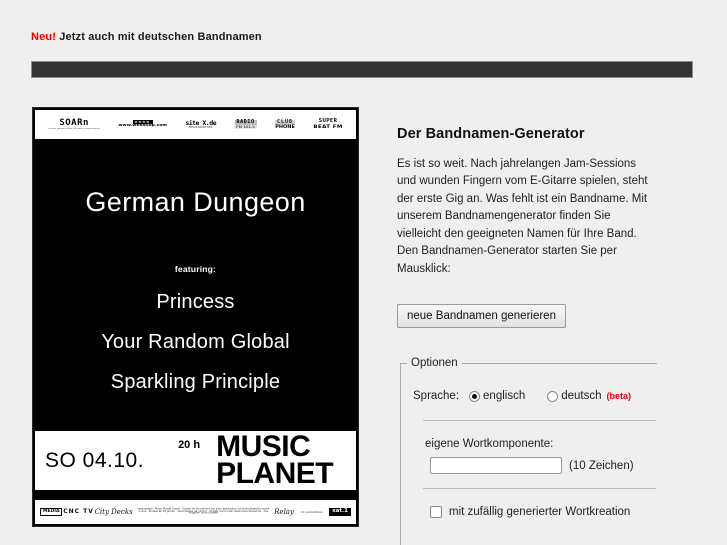 Image resolution: width=727 pixels, height=545 pixels. Describe the element at coordinates (95, 460) in the screenshot. I see `poster-date: SO 04.10.` at that location.